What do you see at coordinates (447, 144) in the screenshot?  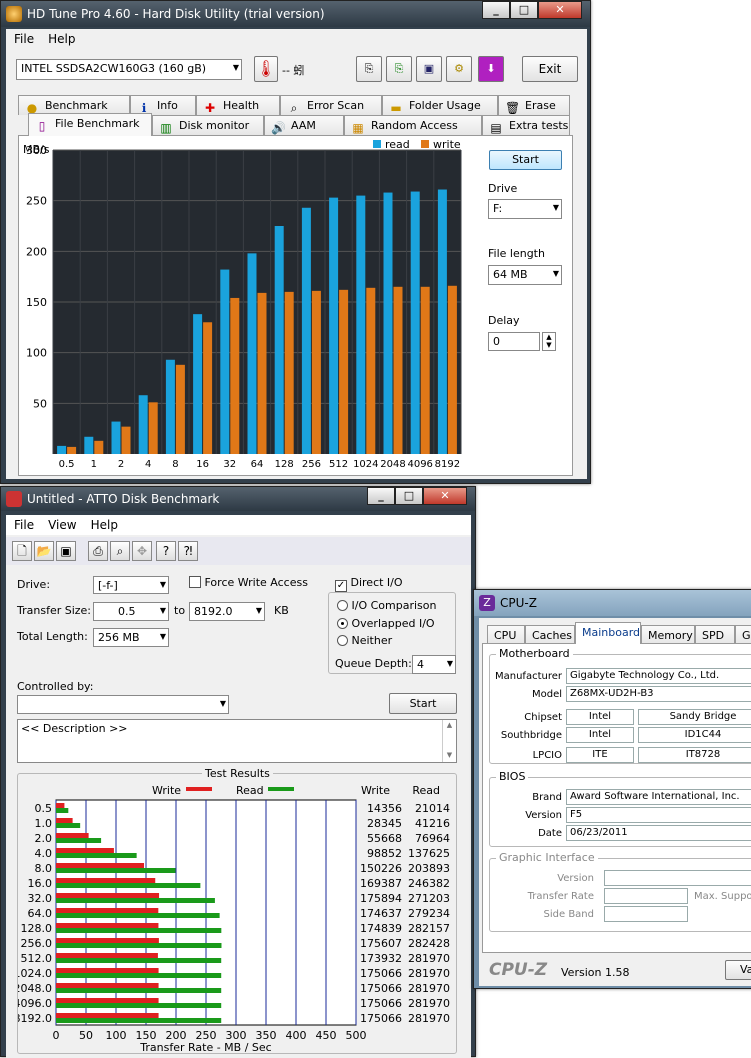 I see `legend-label-write: write` at bounding box center [447, 144].